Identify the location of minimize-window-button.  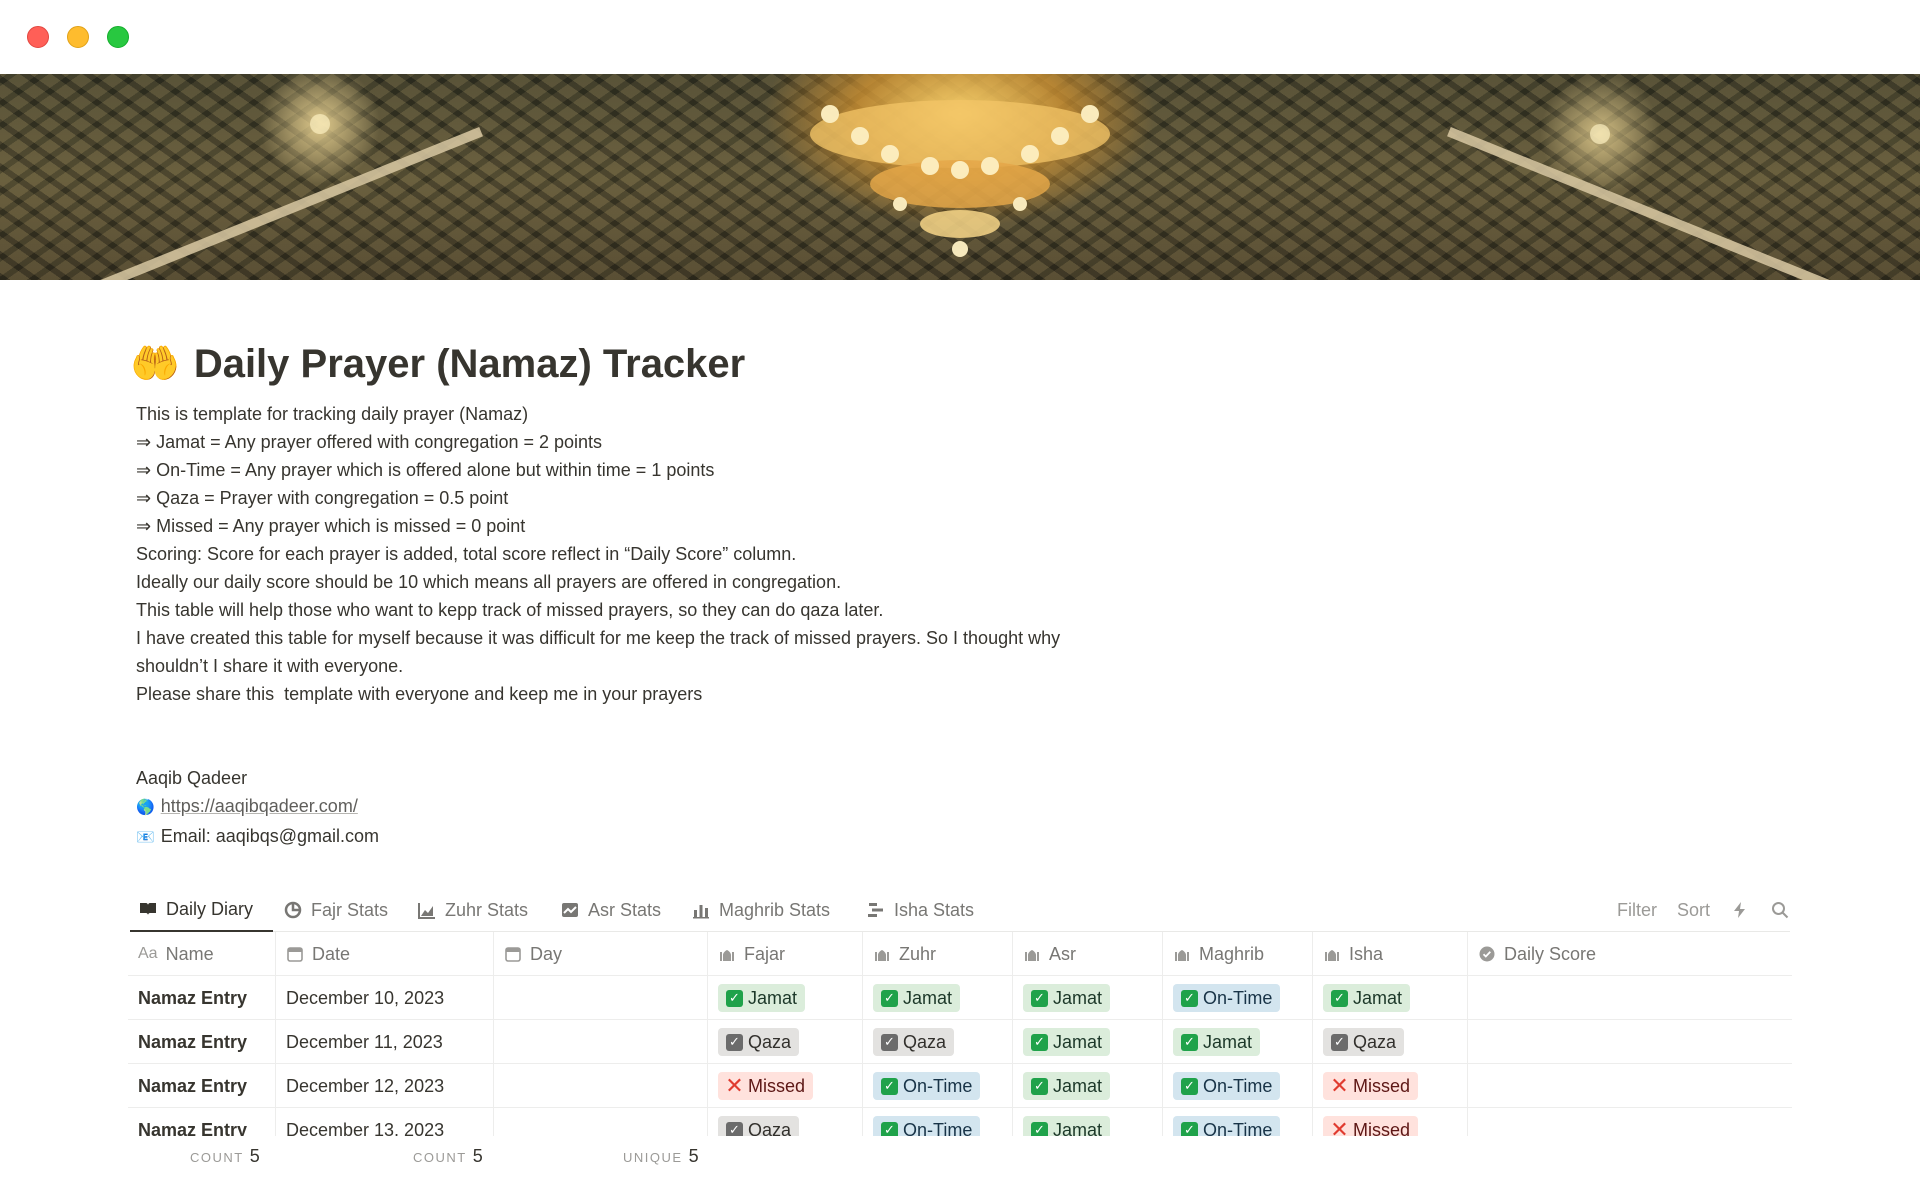
(78, 37).